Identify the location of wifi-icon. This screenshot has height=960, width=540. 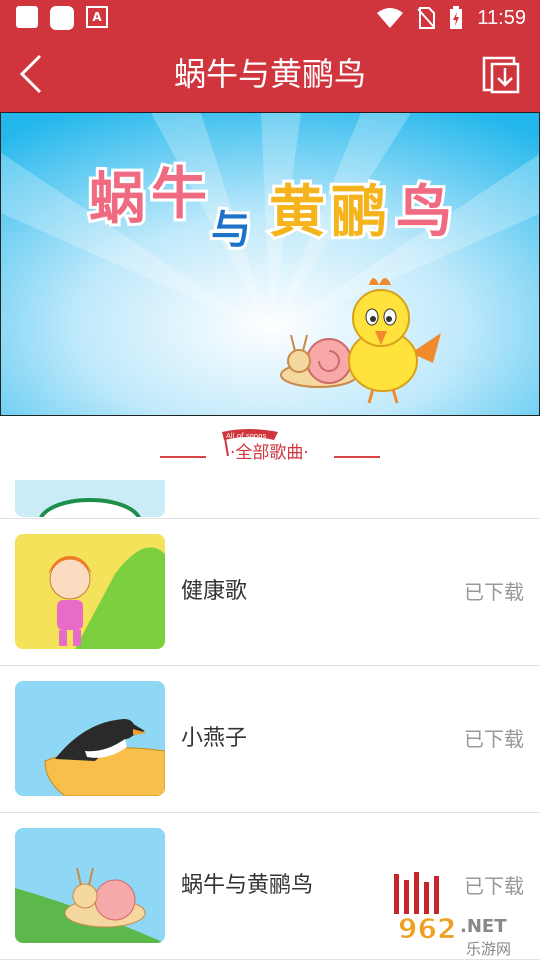
(390, 18).